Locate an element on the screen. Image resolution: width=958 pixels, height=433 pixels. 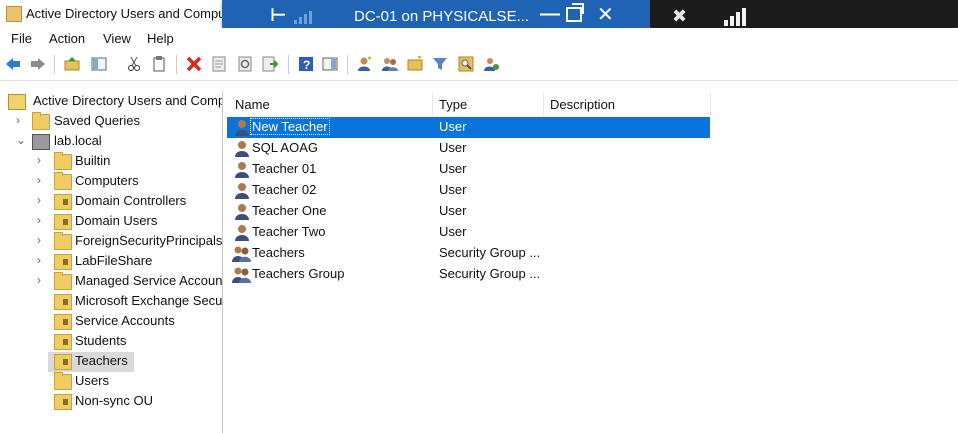
tree-label: Saved Queries is located at coordinates (97, 120).